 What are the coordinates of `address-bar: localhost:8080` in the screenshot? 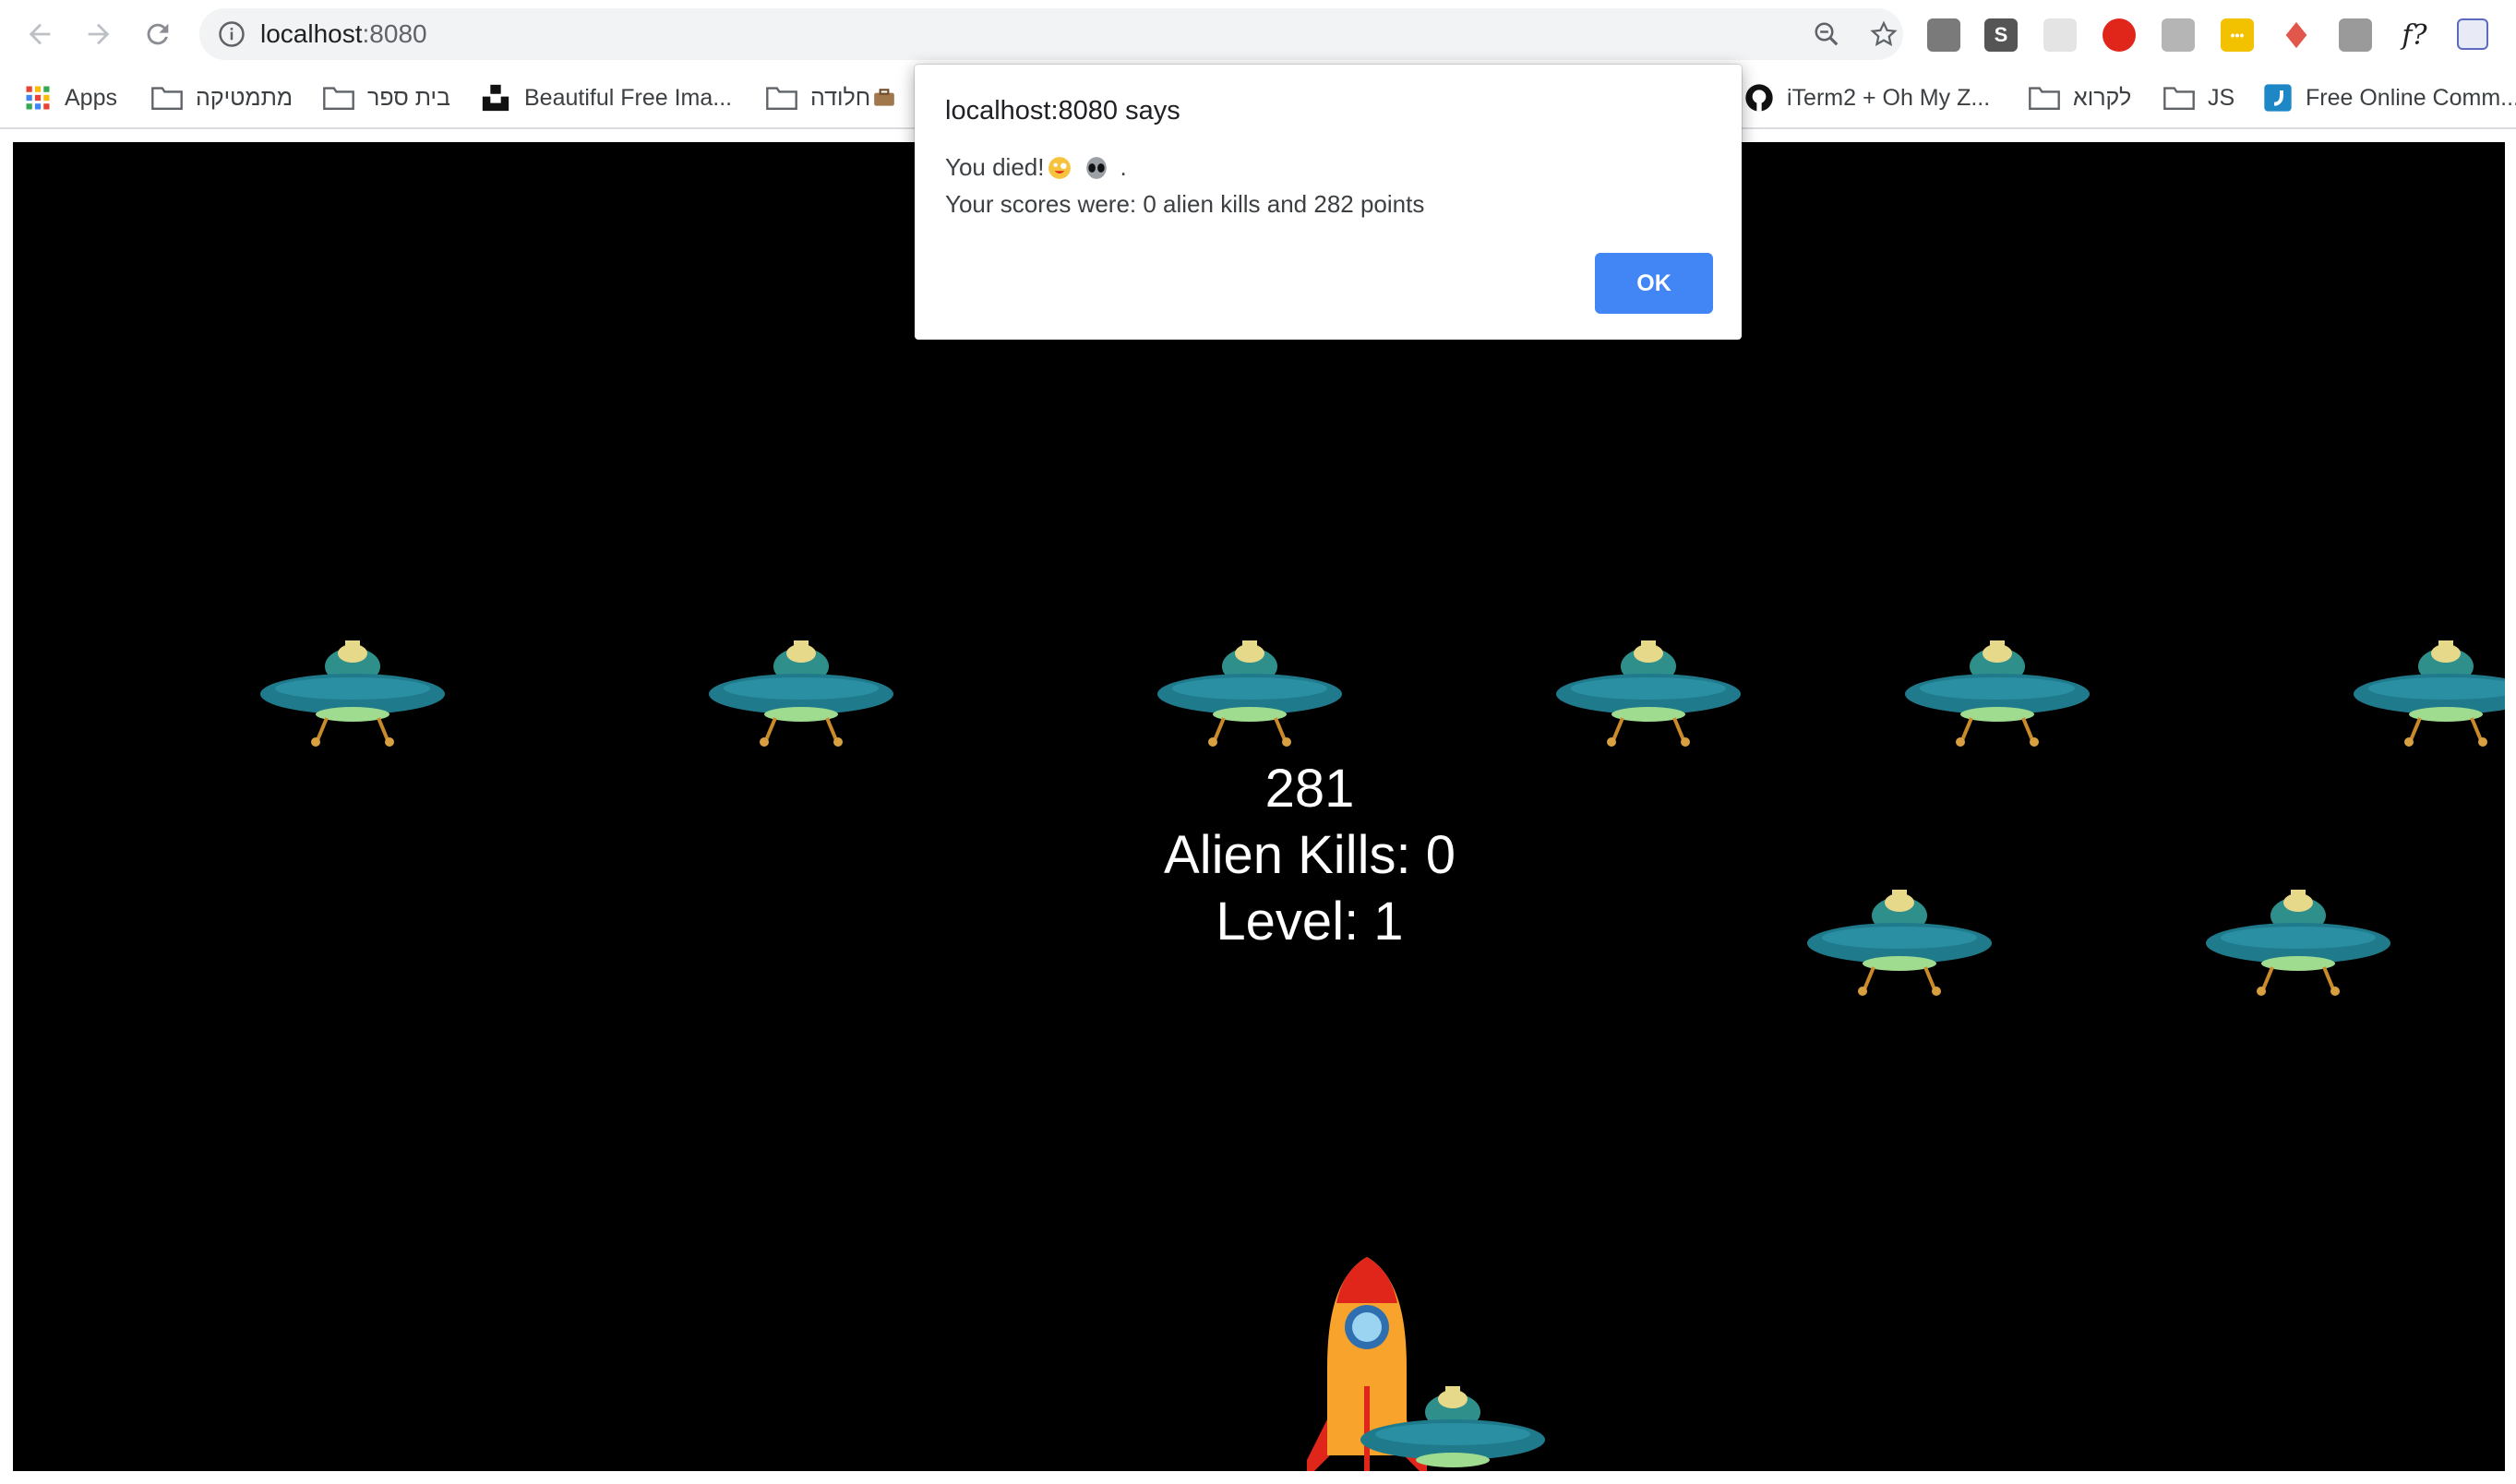 It's located at (1051, 34).